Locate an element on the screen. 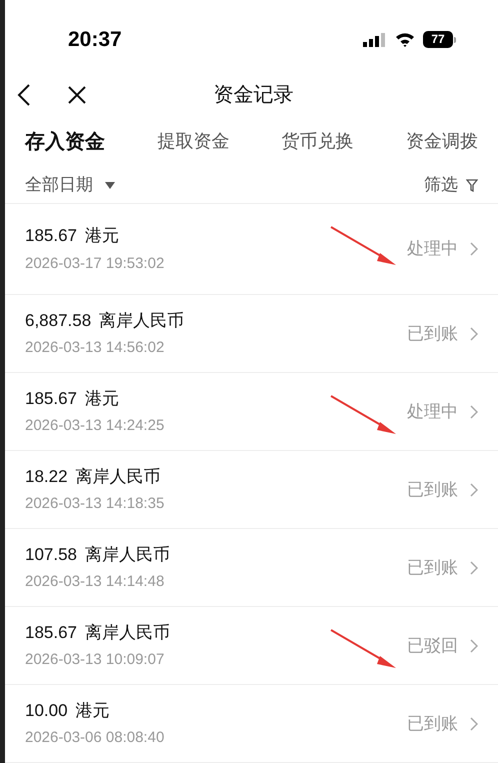  close-icon is located at coordinates (77, 95).